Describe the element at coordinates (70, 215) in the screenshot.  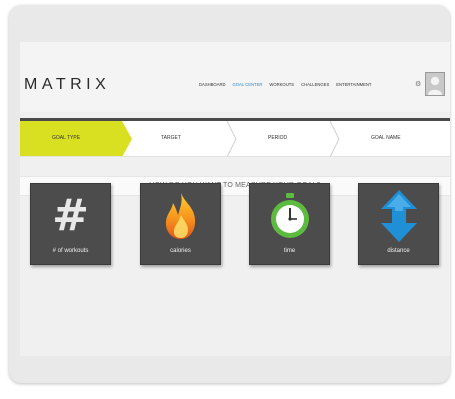
I see `hash-icon: #` at that location.